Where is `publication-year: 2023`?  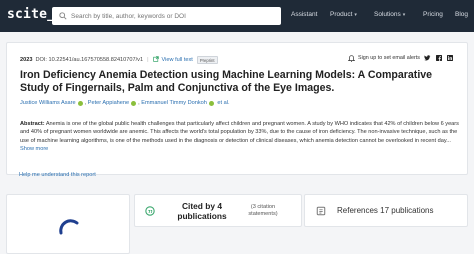 publication-year: 2023 is located at coordinates (26, 60).